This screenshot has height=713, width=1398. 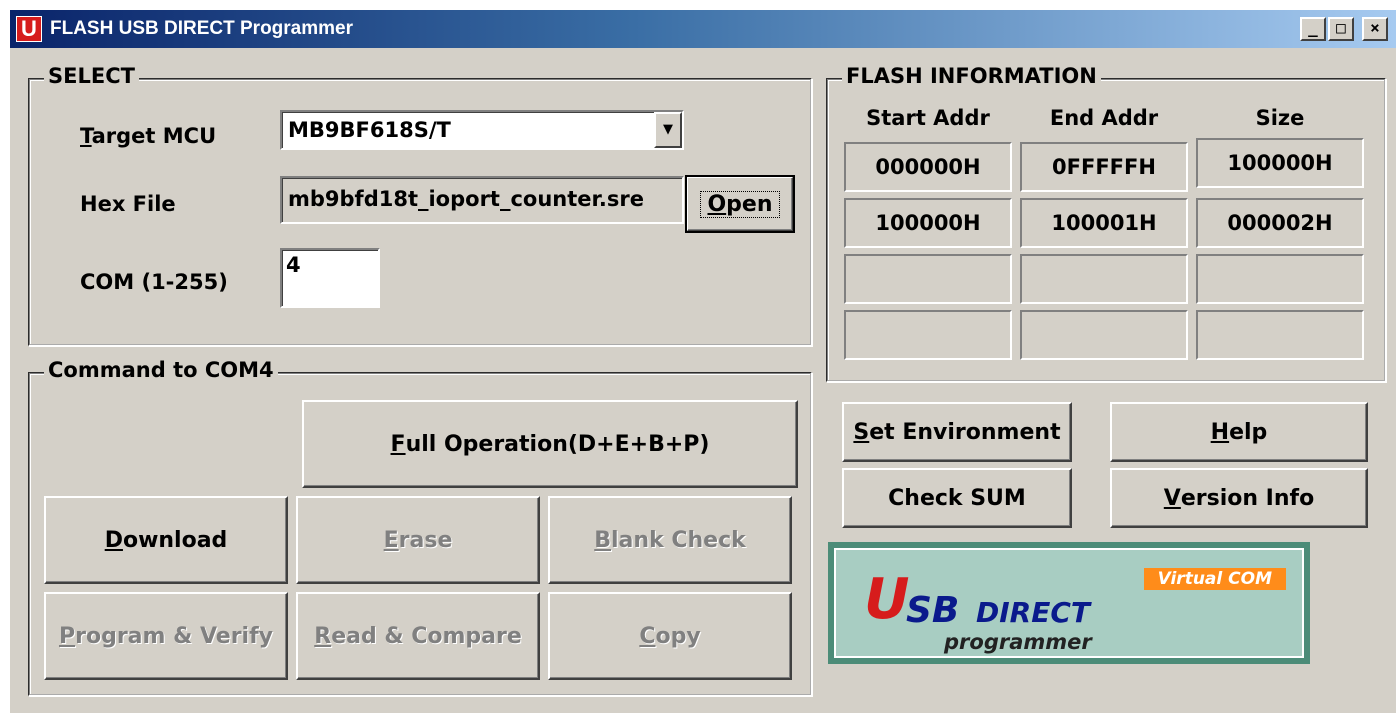 I want to click on download-button: Download, so click(x=166, y=540).